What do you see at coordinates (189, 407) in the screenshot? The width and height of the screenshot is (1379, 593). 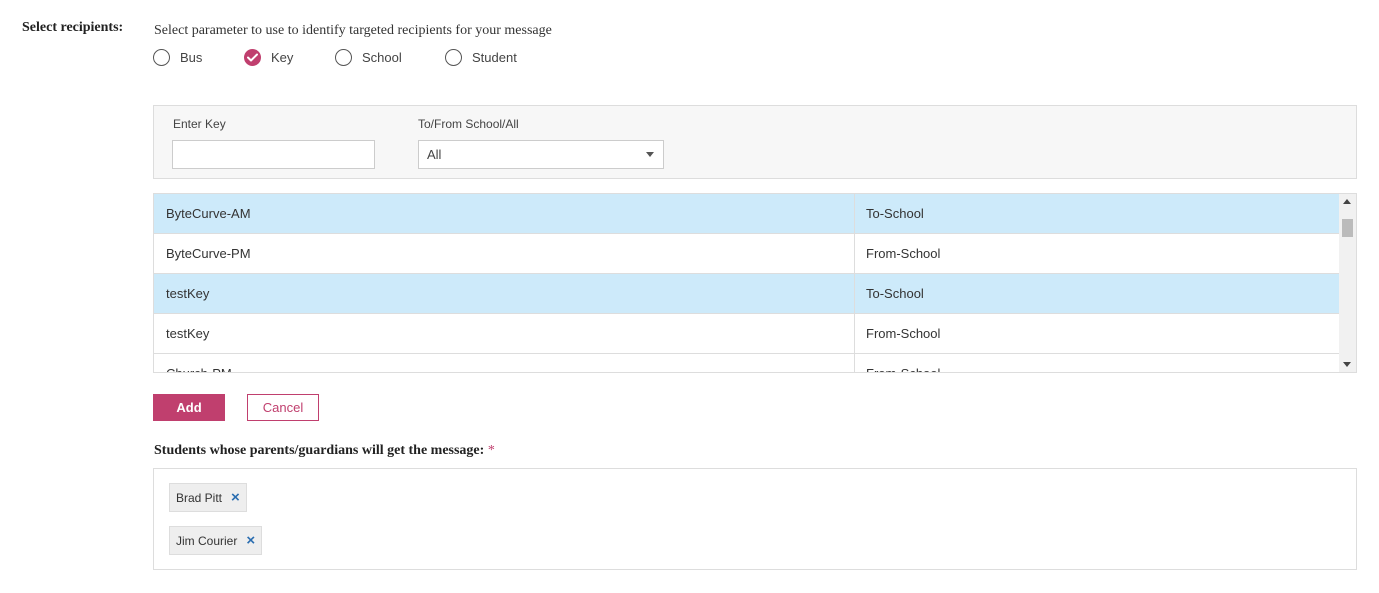 I see `add-button: Add` at bounding box center [189, 407].